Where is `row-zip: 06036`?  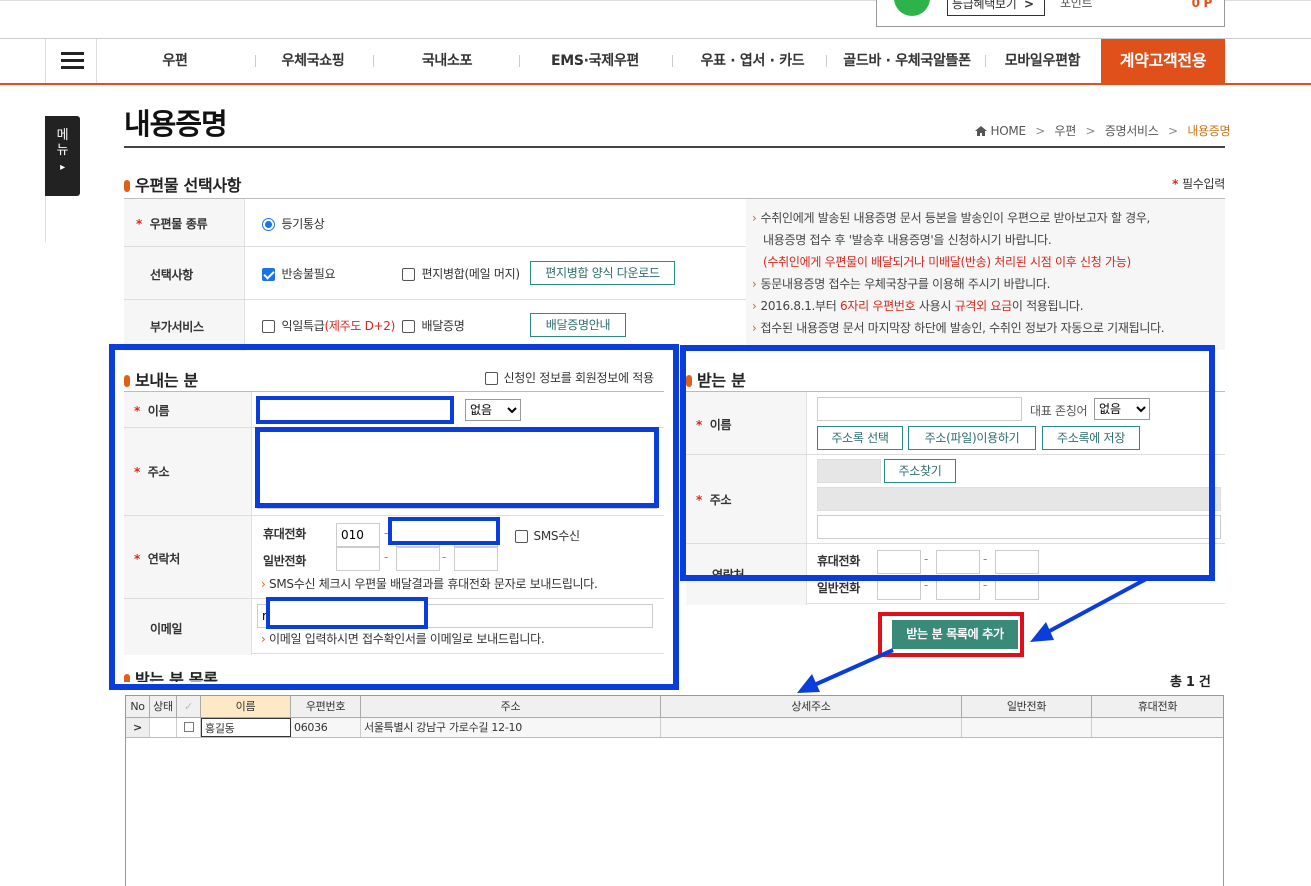 row-zip: 06036 is located at coordinates (326, 727).